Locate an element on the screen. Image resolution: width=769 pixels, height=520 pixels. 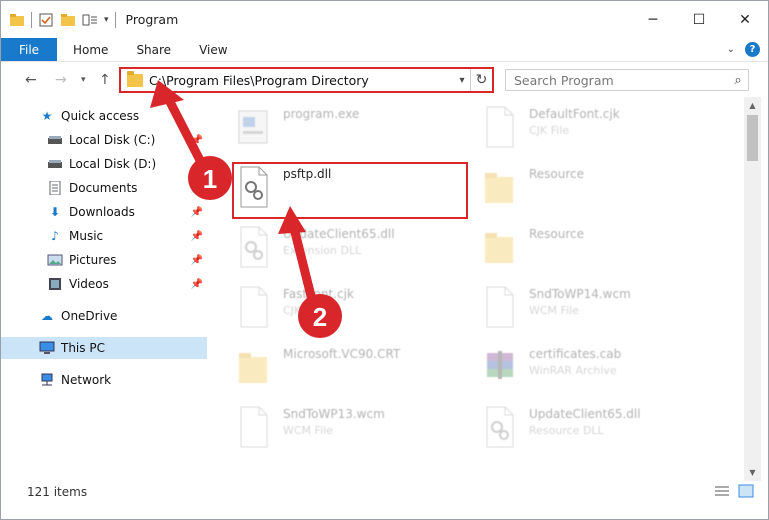
tab-view: View is located at coordinates (213, 49).